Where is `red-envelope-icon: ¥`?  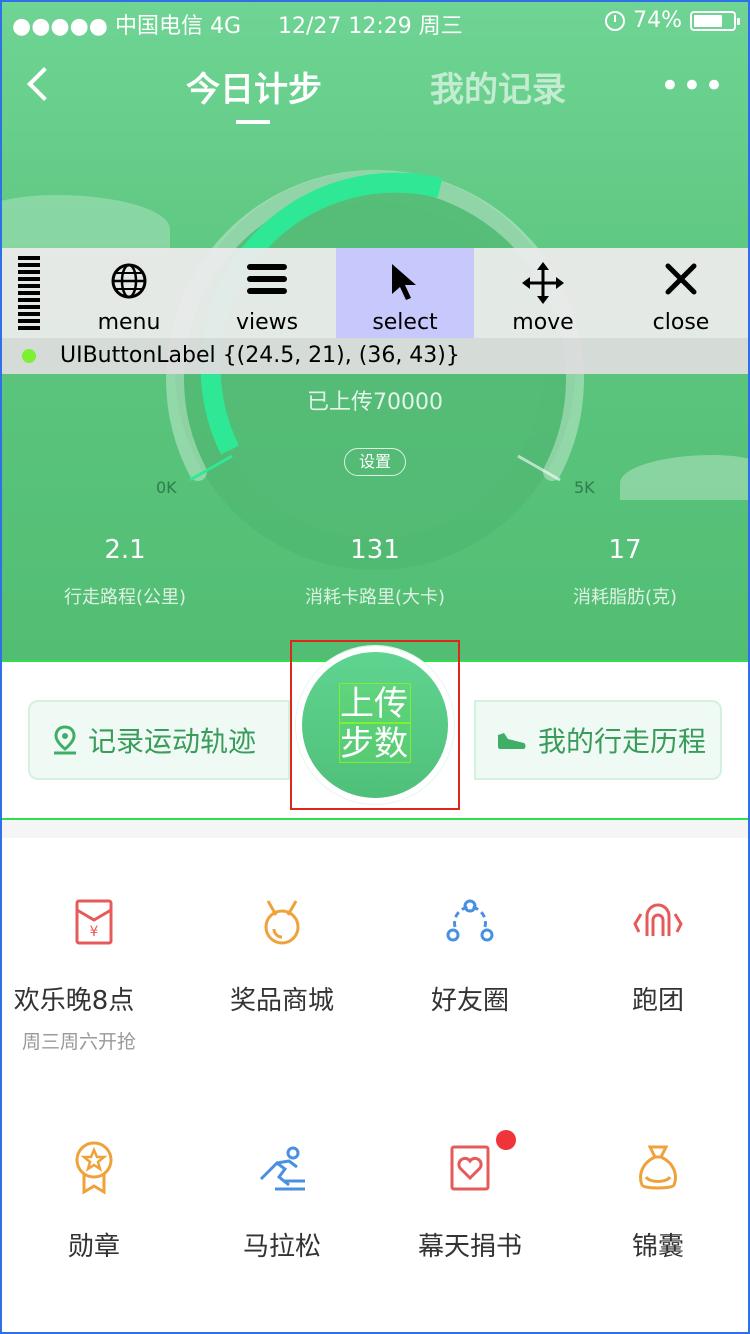
red-envelope-icon: ¥ is located at coordinates (94, 922).